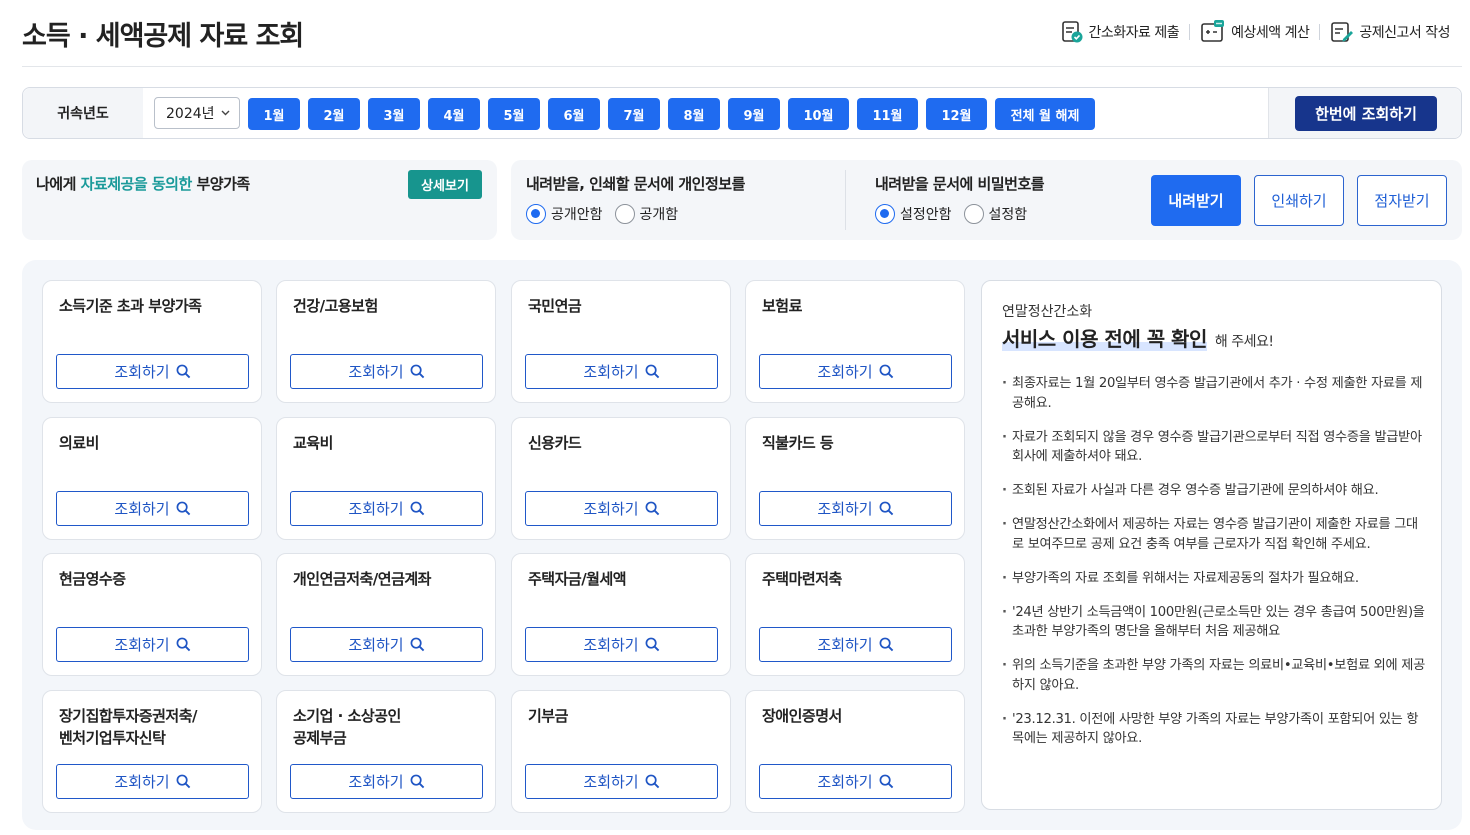  Describe the element at coordinates (659, 215) in the screenshot. I see `privacy-show-label: 공개함` at that location.